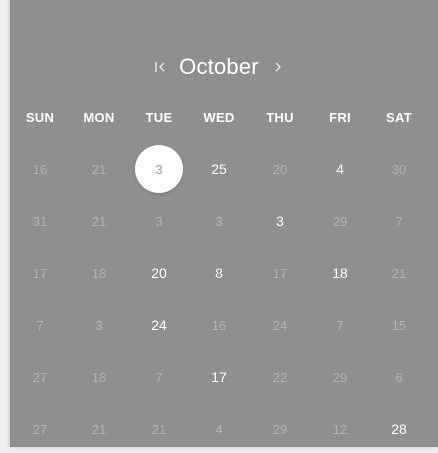  What do you see at coordinates (159, 169) in the screenshot?
I see `selected-day-cell: 3` at bounding box center [159, 169].